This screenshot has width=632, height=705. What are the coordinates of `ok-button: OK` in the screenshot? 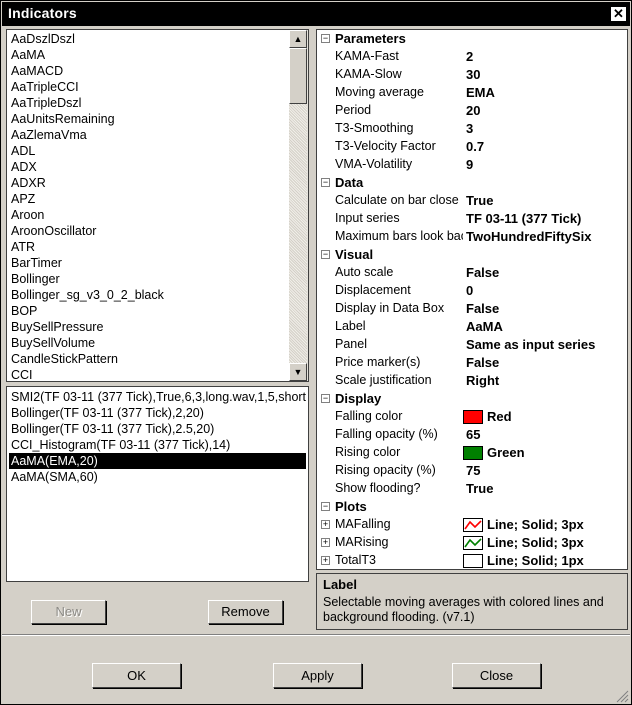 It's located at (136, 675).